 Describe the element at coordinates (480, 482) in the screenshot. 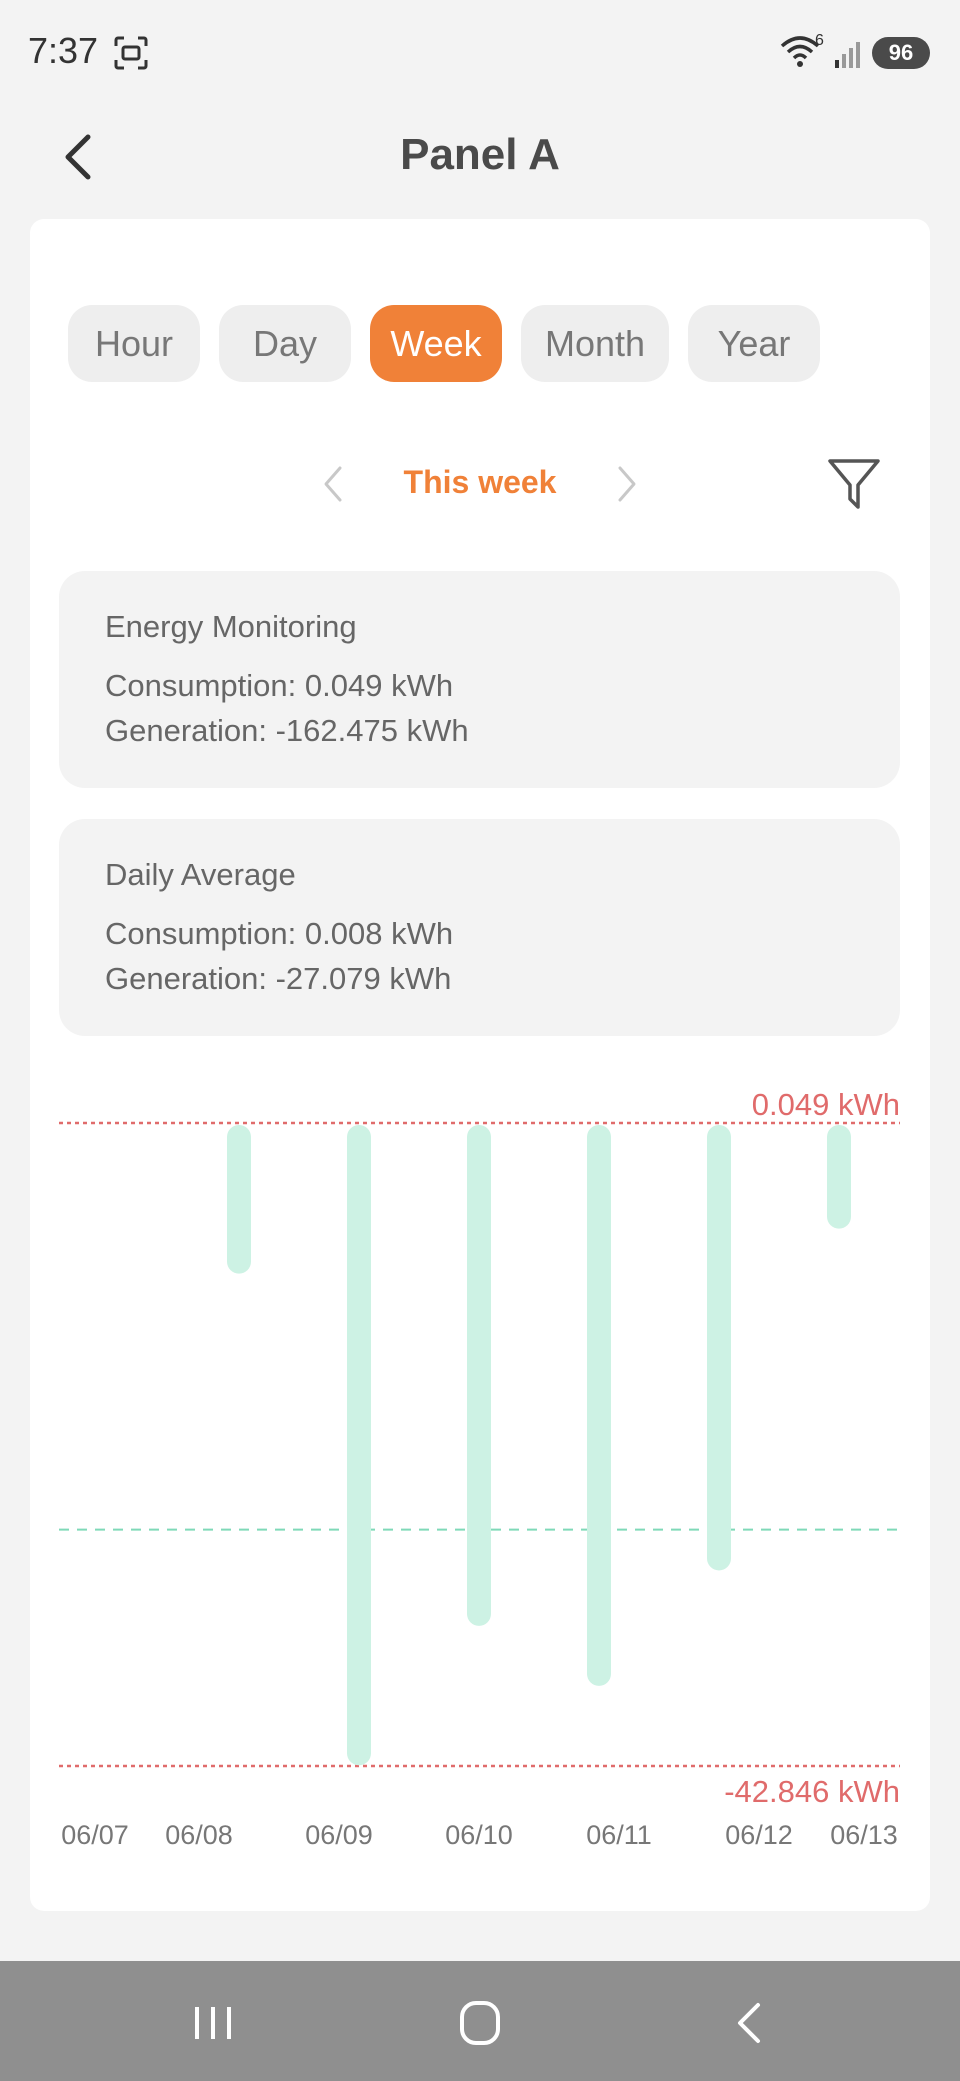

I see `period-label: This week` at that location.